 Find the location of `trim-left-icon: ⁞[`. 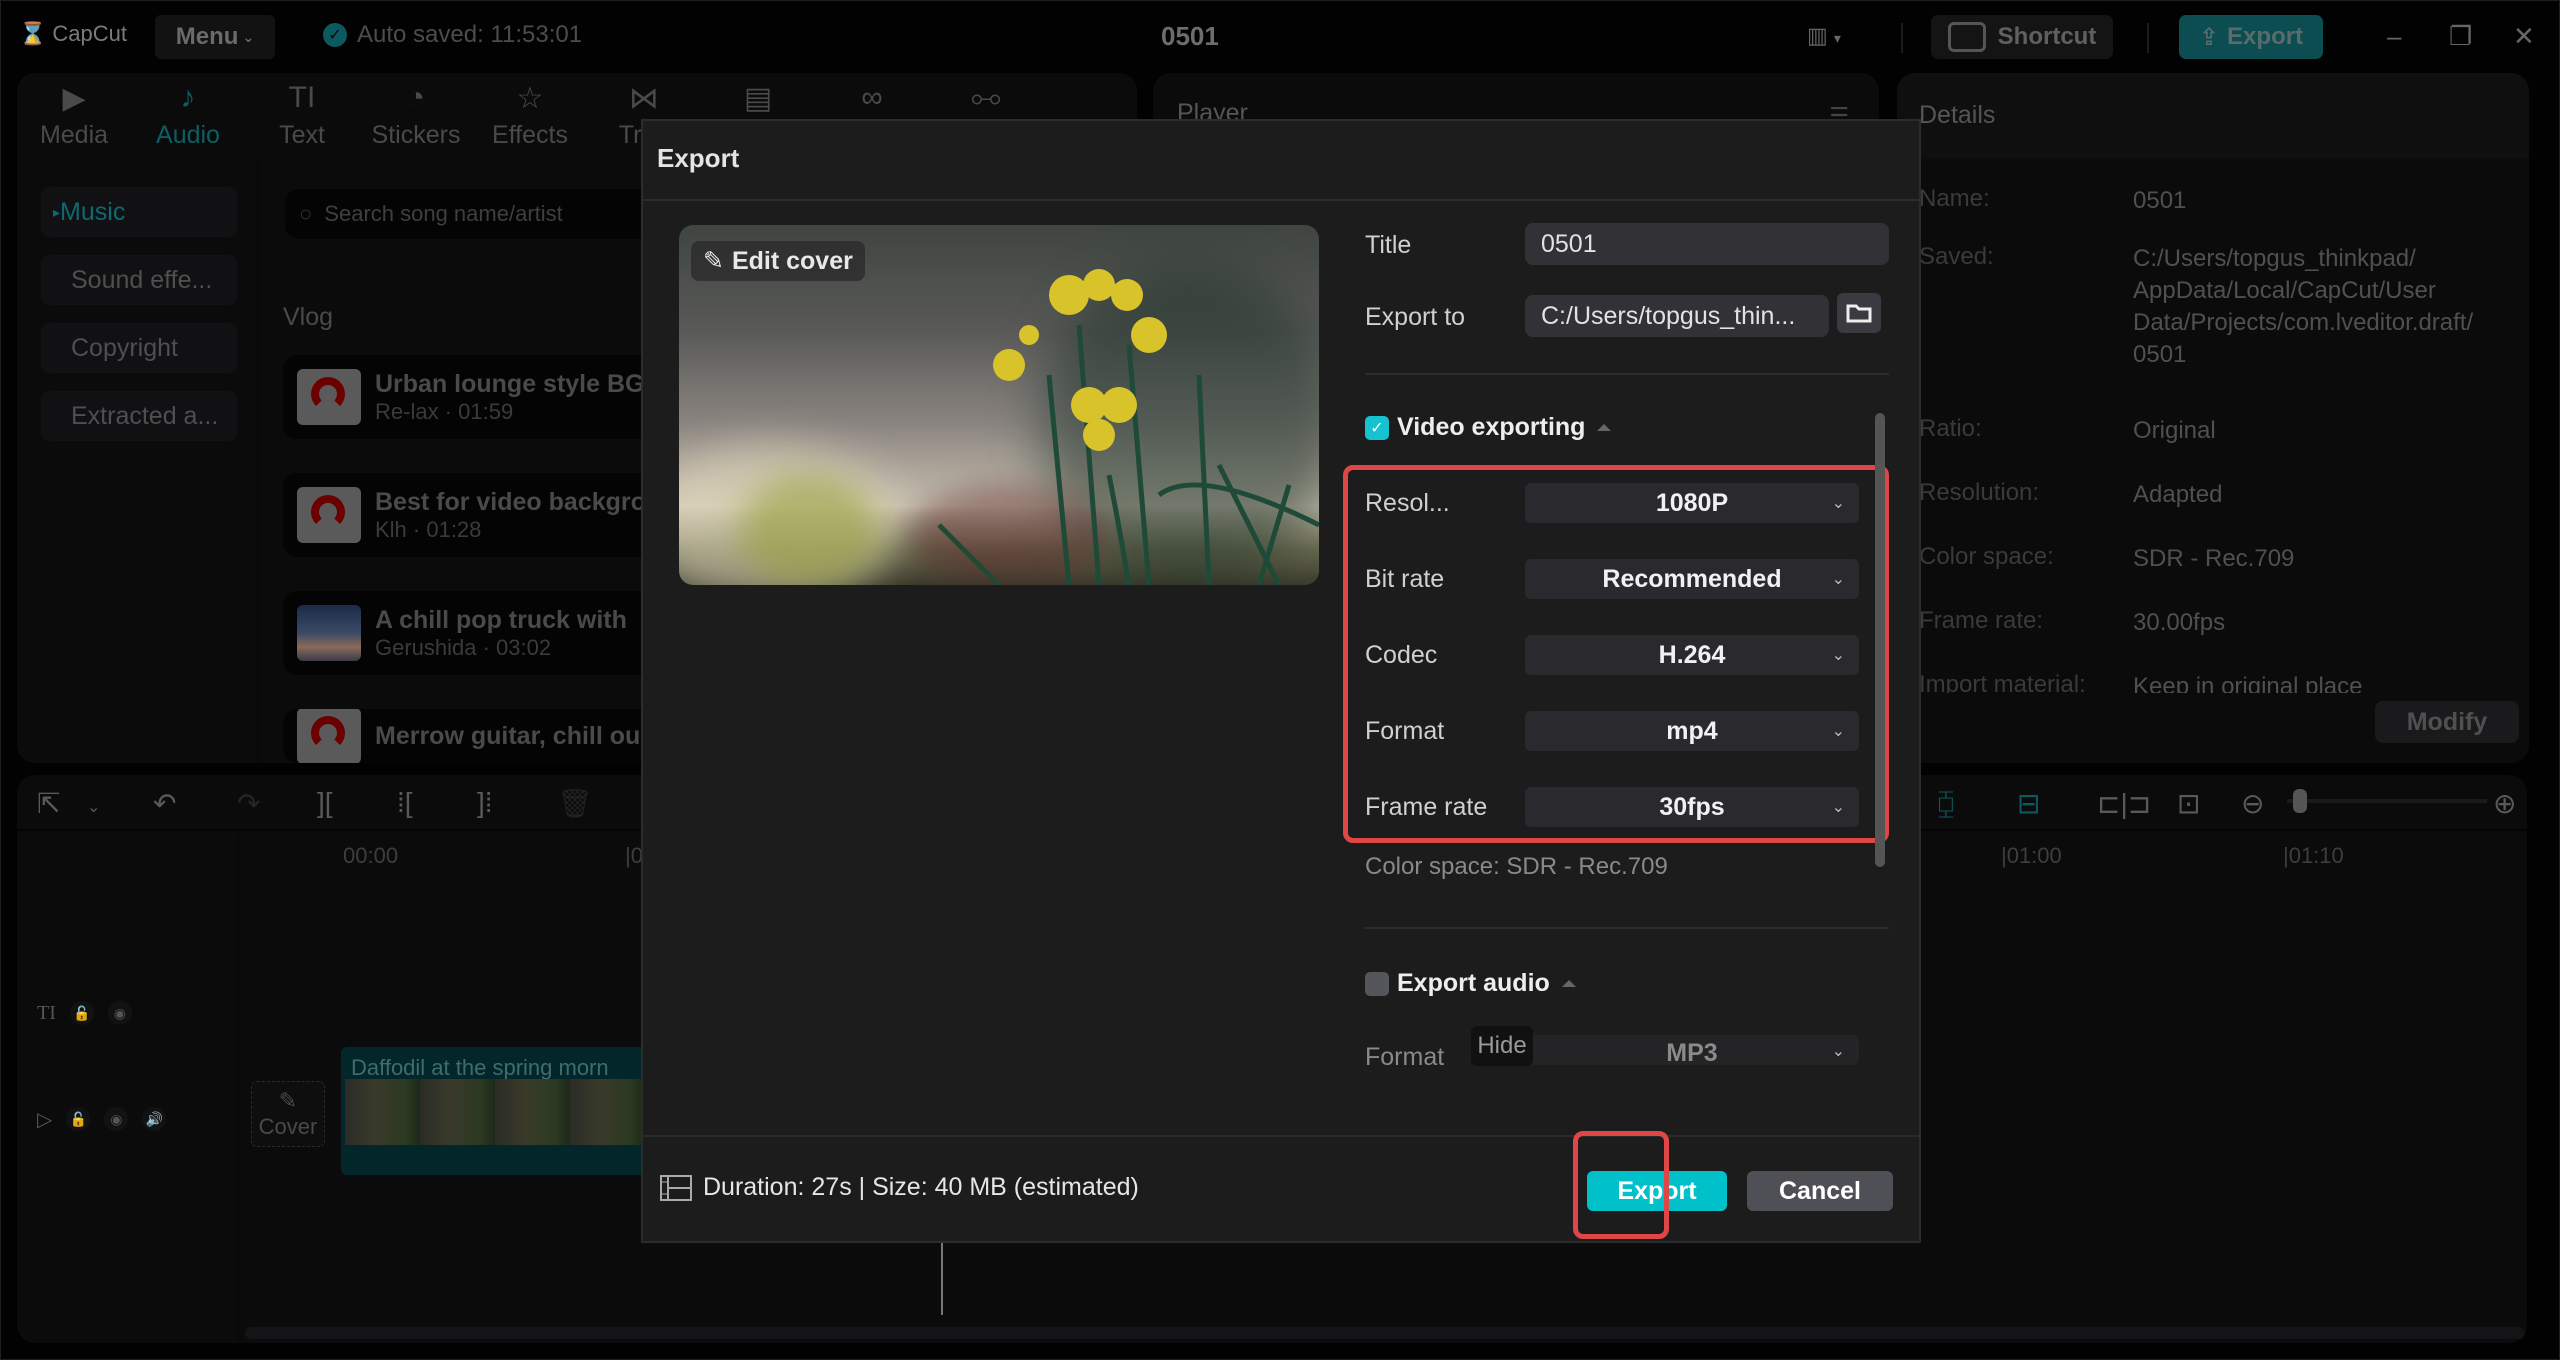

trim-left-icon: ⁞[ is located at coordinates (405, 803).